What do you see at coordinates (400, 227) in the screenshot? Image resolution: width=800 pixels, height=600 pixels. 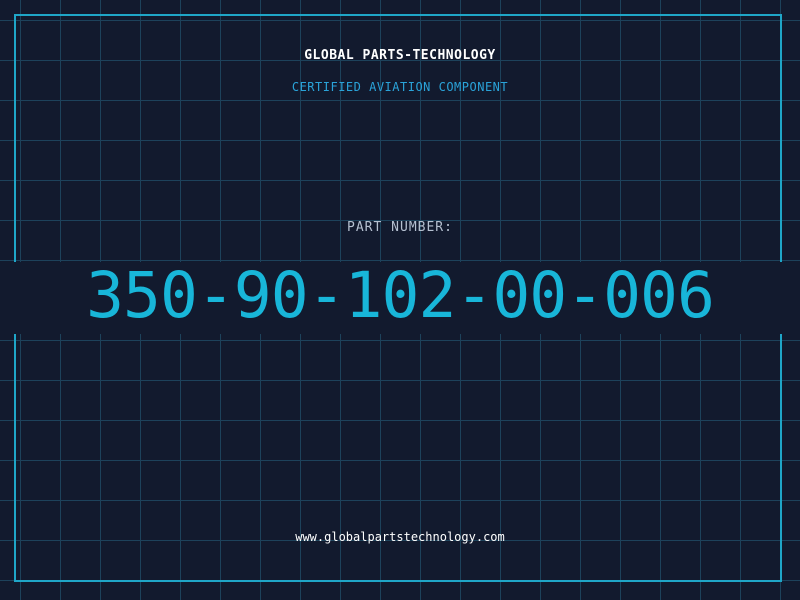 I see `part-number-label: PART NUMBER:` at bounding box center [400, 227].